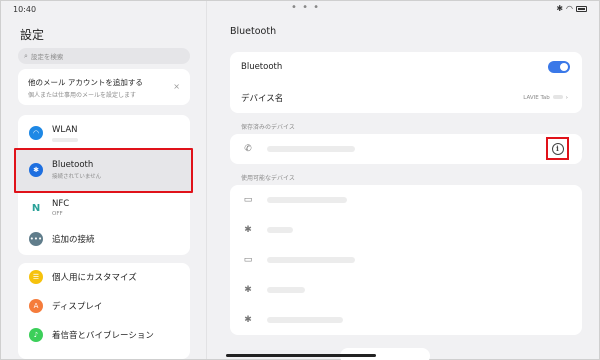 Image resolution: width=600 pixels, height=360 pixels. Describe the element at coordinates (36, 208) in the screenshot. I see `nfc-icon: N` at that location.